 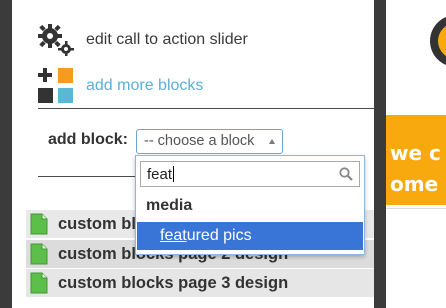 I want to click on right-border, so click(x=380, y=154).